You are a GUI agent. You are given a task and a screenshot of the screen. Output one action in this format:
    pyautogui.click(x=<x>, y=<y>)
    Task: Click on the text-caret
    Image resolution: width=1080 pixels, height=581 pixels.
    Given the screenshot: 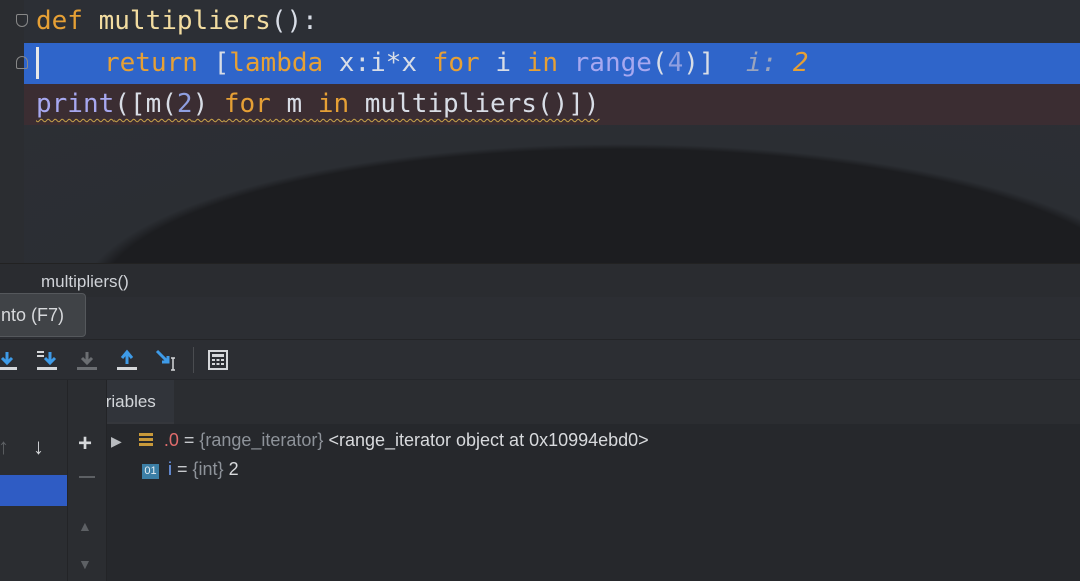 What is the action you would take?
    pyautogui.click(x=37, y=63)
    